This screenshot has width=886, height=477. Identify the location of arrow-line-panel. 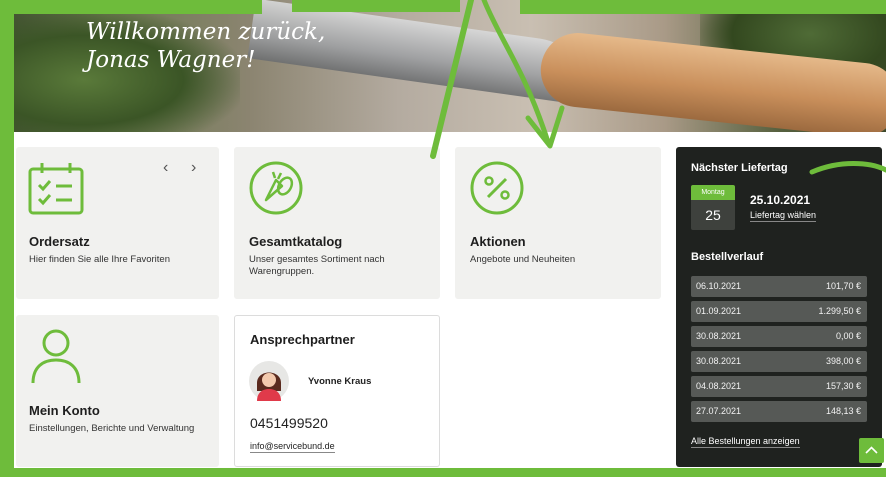
(847, 168).